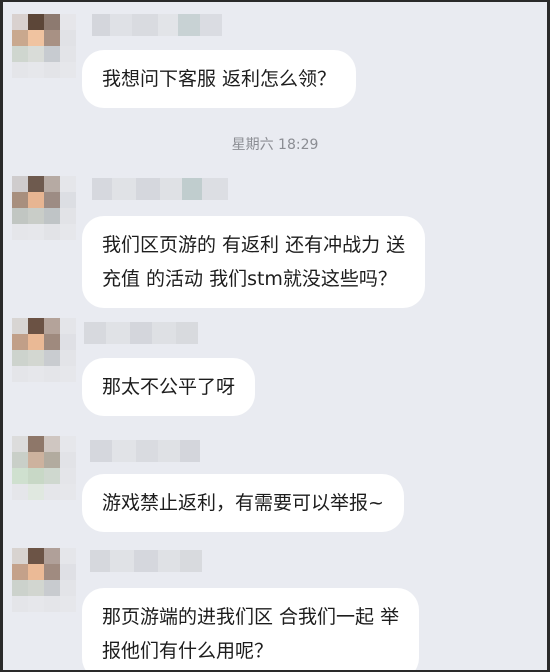 This screenshot has height=672, width=550. Describe the element at coordinates (251, 630) in the screenshot. I see `message-bubble: 那页游端的进我们区 合我们一起 举 报他们有什么用呢？` at that location.